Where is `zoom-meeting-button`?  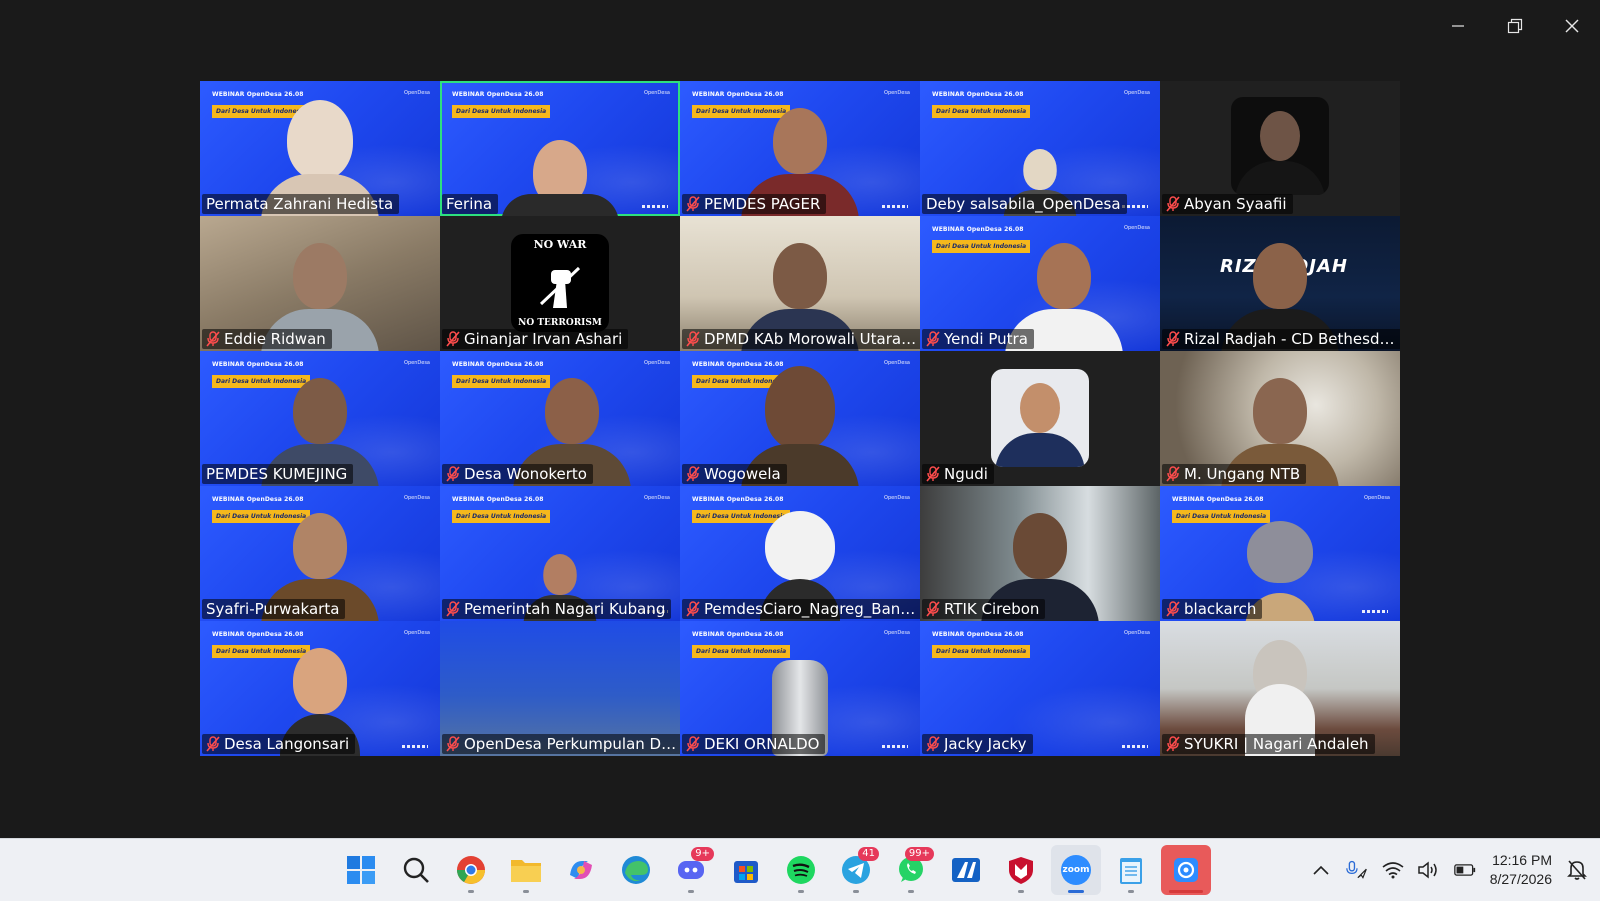 zoom-meeting-button is located at coordinates (1186, 870).